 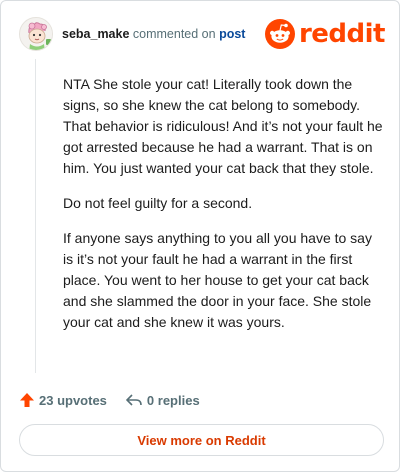 What do you see at coordinates (109, 400) in the screenshot?
I see `comment-footer: 23 upvotes 0 replies` at bounding box center [109, 400].